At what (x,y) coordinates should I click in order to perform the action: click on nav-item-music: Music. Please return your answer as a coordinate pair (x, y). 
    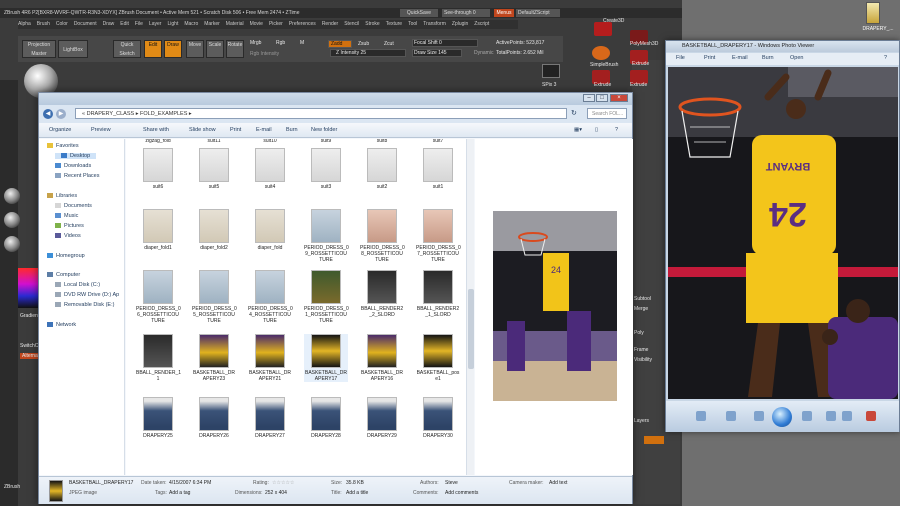
    Looking at the image, I should click on (66, 216).